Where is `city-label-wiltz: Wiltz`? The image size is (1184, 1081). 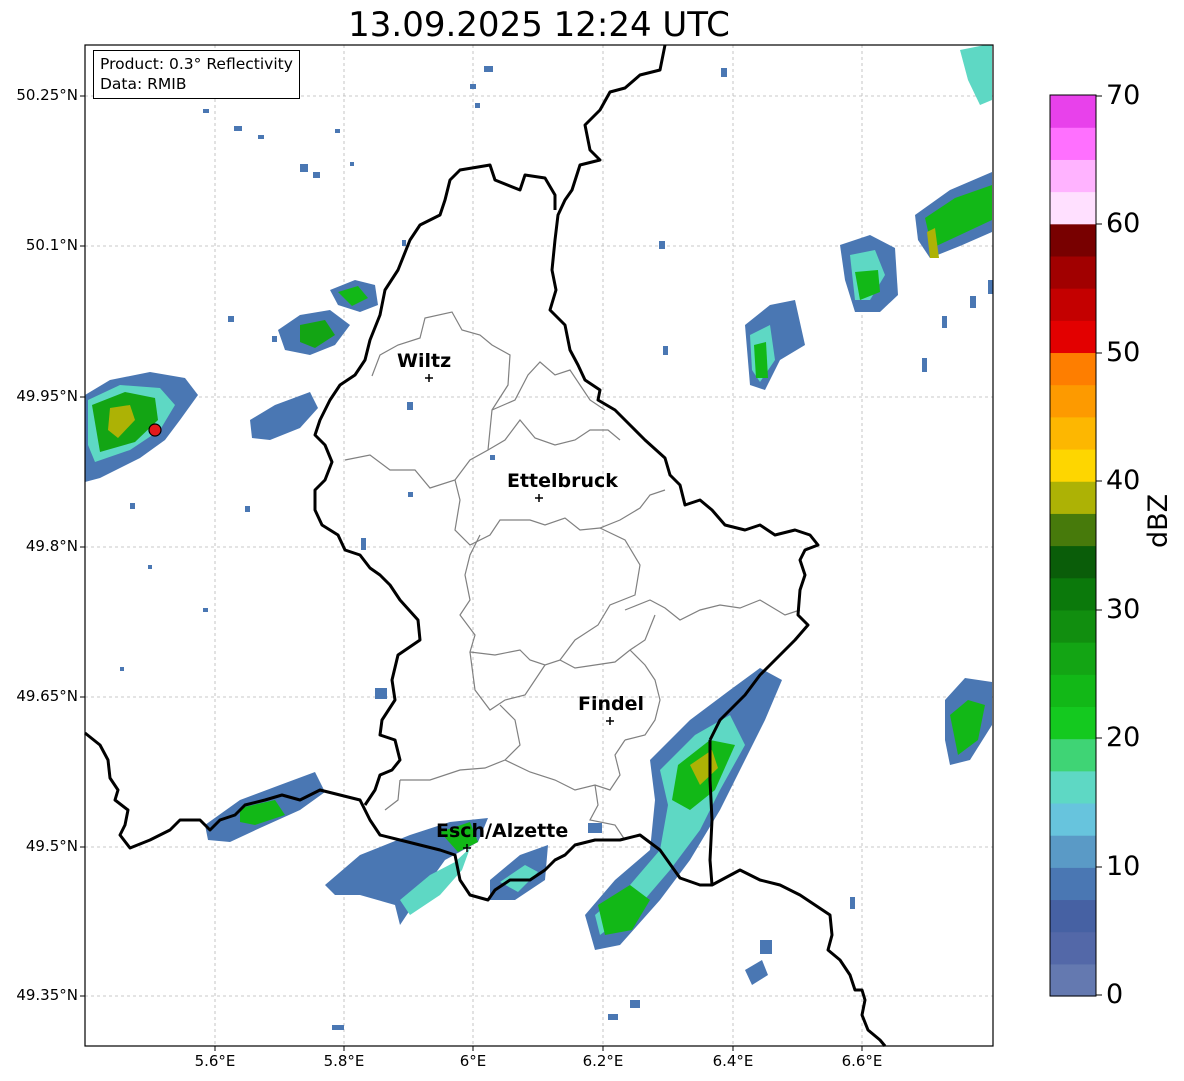
city-label-wiltz: Wiltz is located at coordinates (424, 361).